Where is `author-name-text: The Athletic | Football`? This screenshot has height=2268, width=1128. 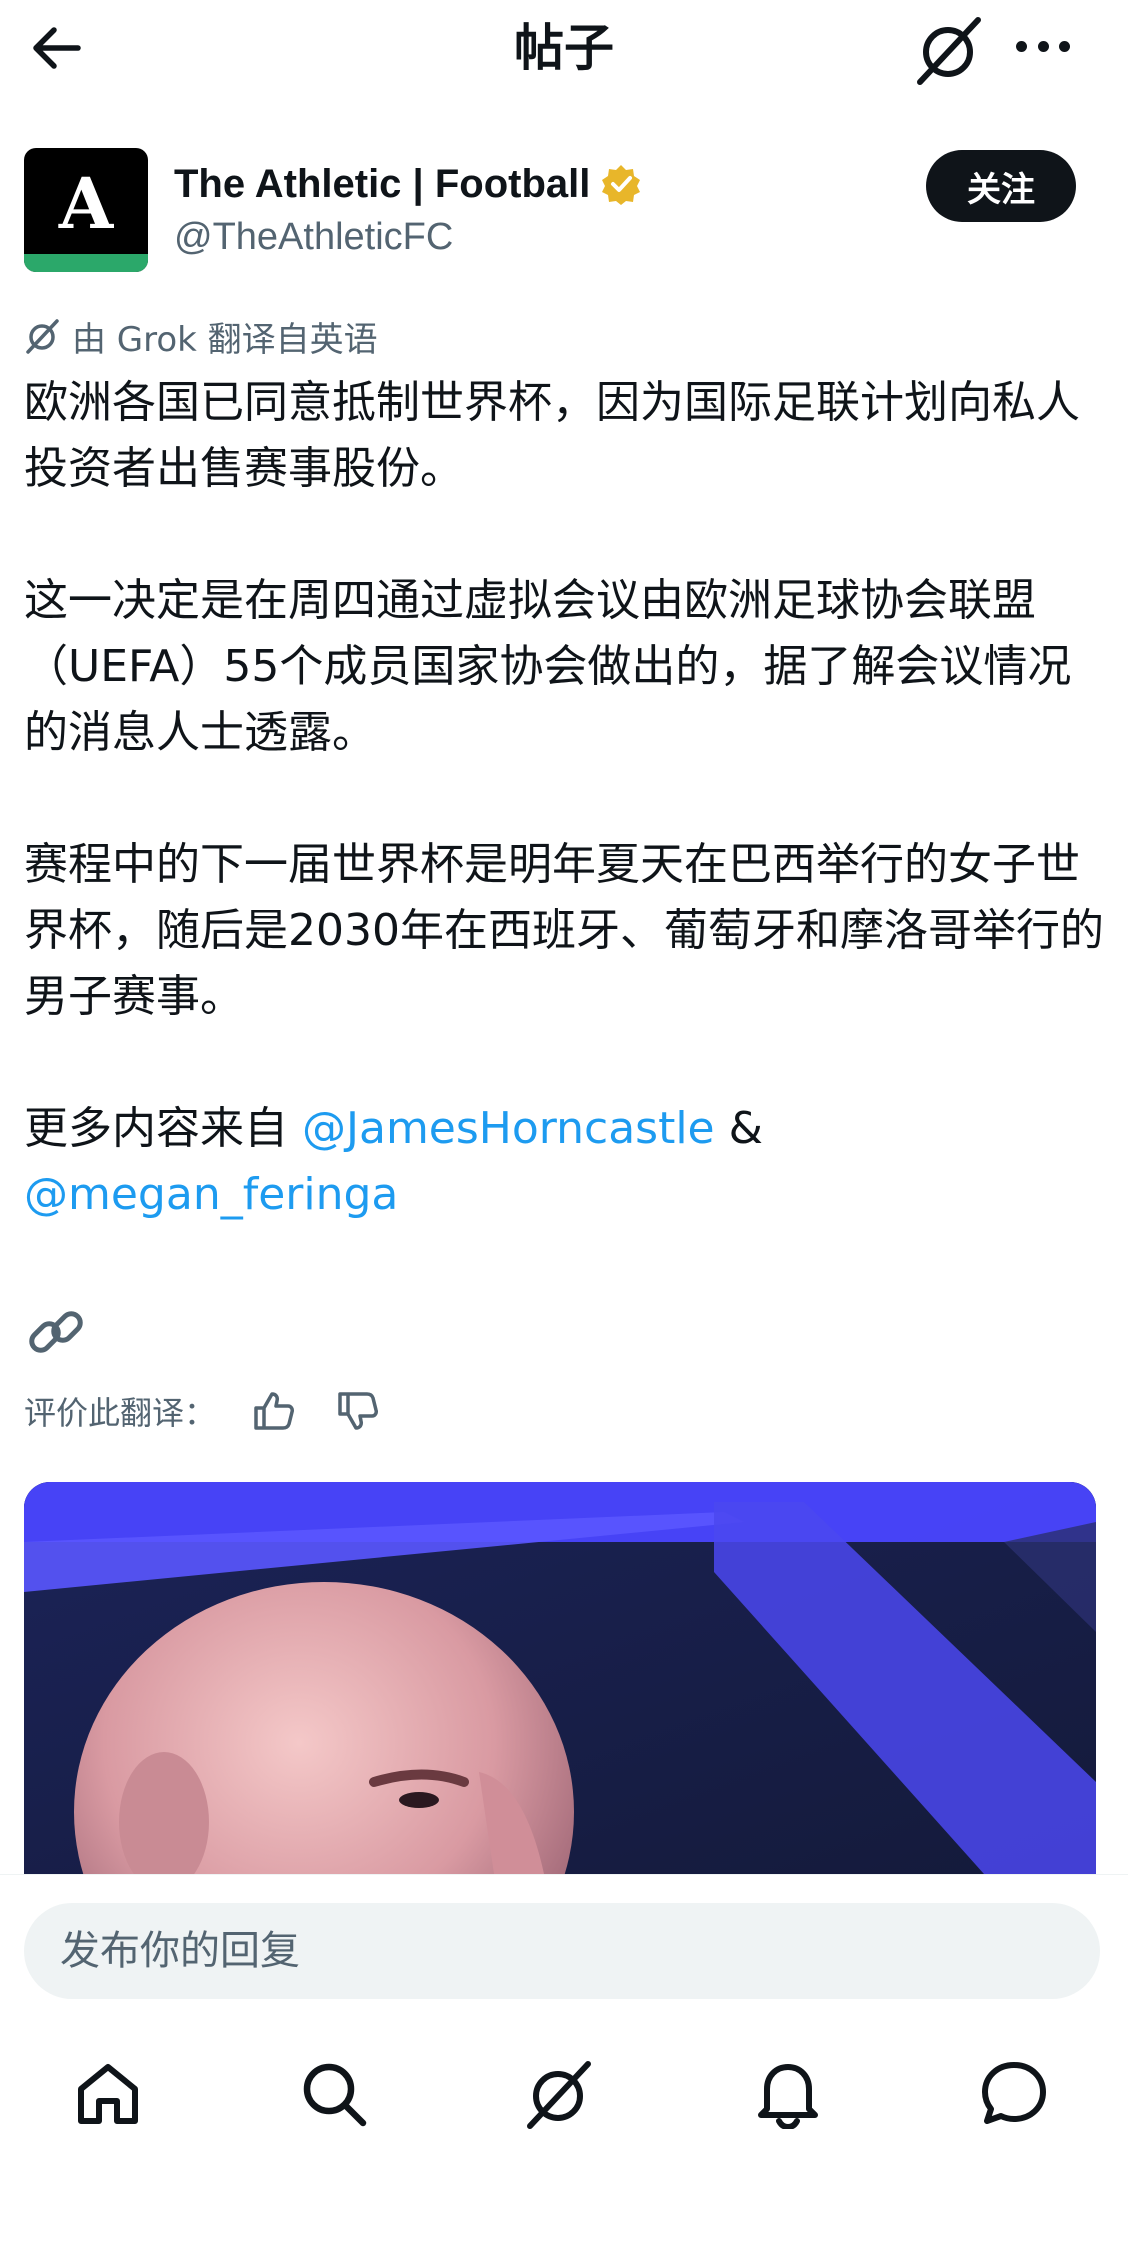 author-name-text: The Athletic | Football is located at coordinates (382, 184).